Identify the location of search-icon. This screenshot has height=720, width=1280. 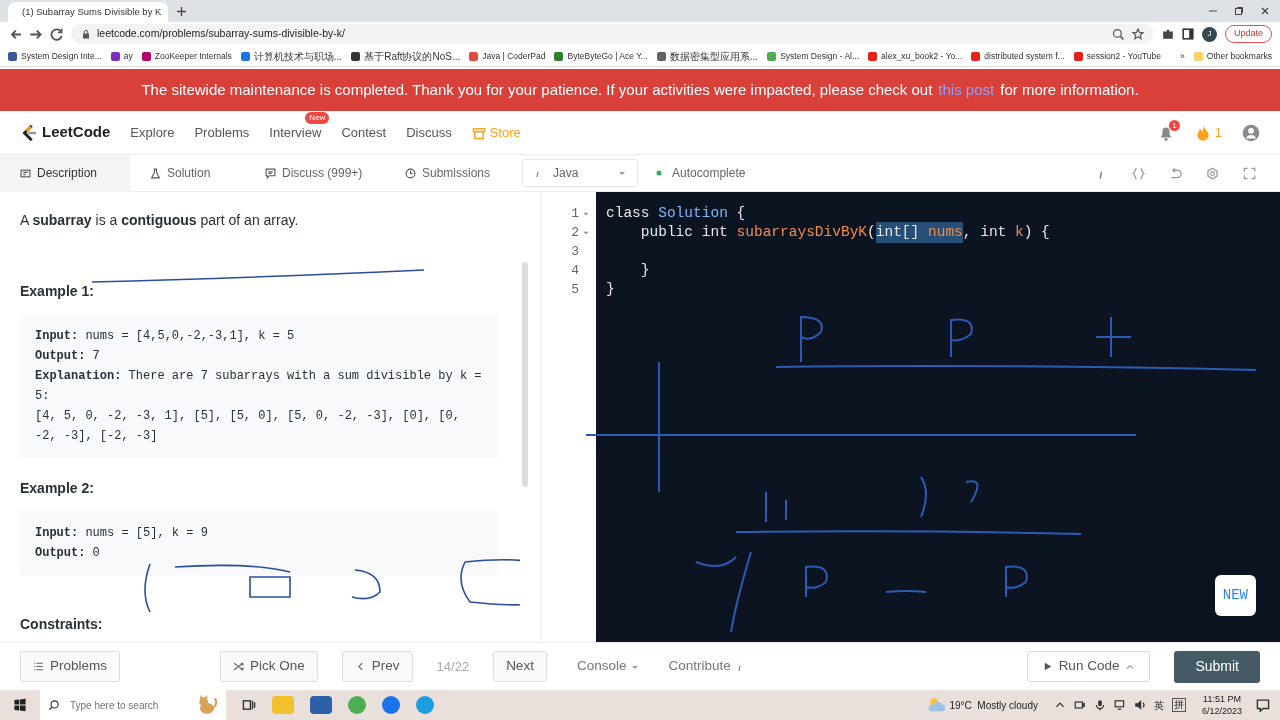
(54, 705).